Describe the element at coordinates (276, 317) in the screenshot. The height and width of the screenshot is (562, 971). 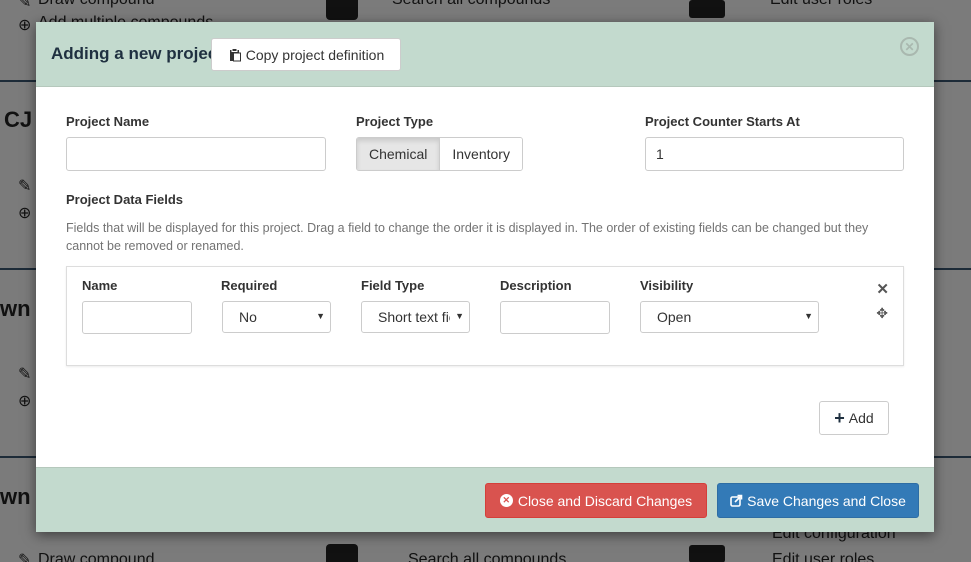
I see `field-required-select: No ▼` at that location.